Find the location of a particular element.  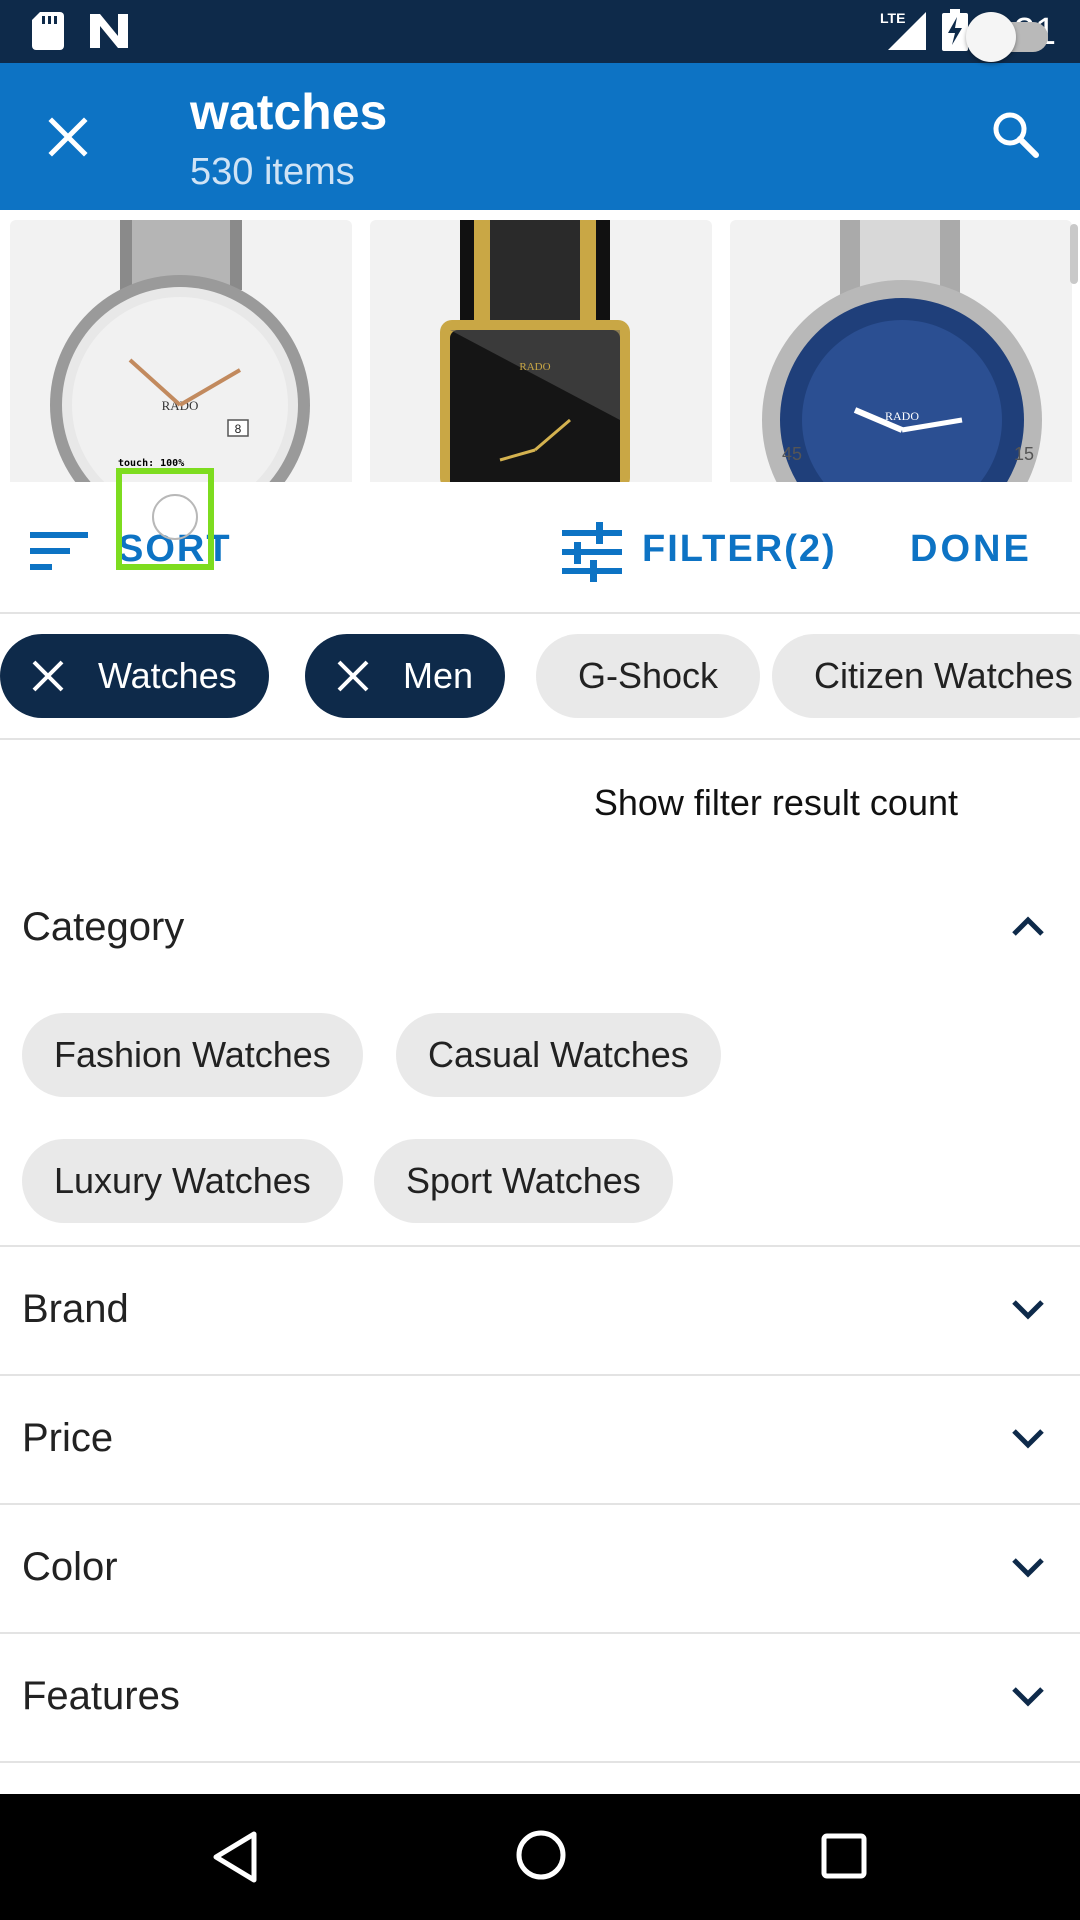

product-card: RADO 8 is located at coordinates (181, 351).